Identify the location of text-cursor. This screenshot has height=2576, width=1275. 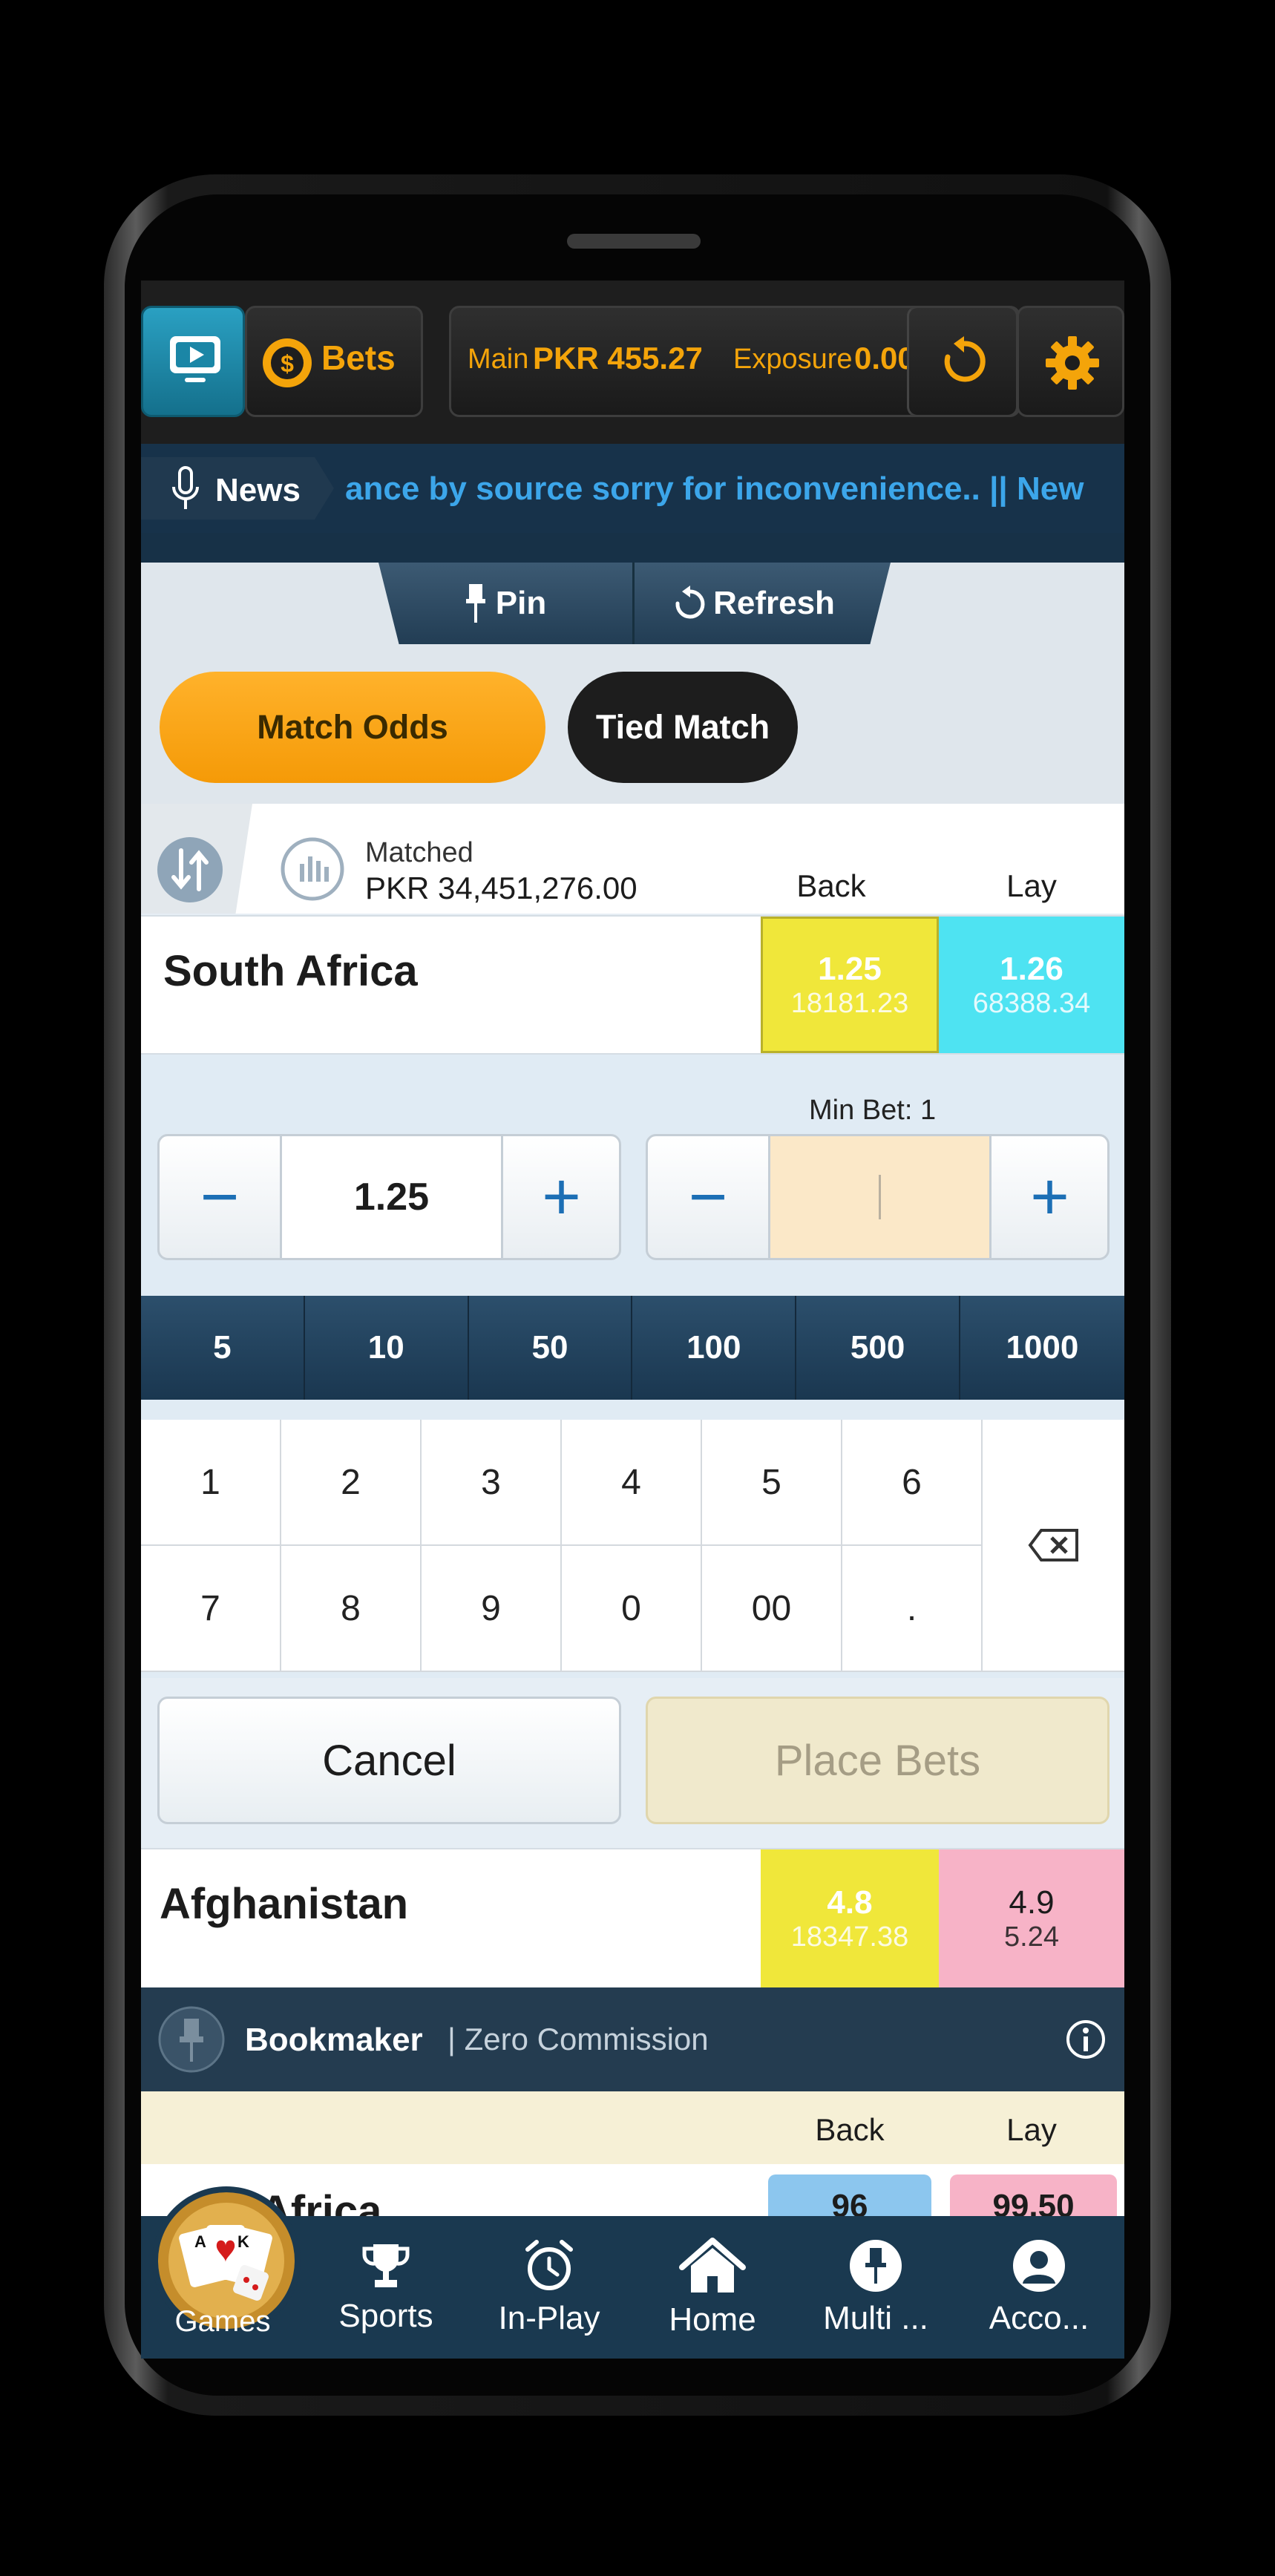
(880, 1197).